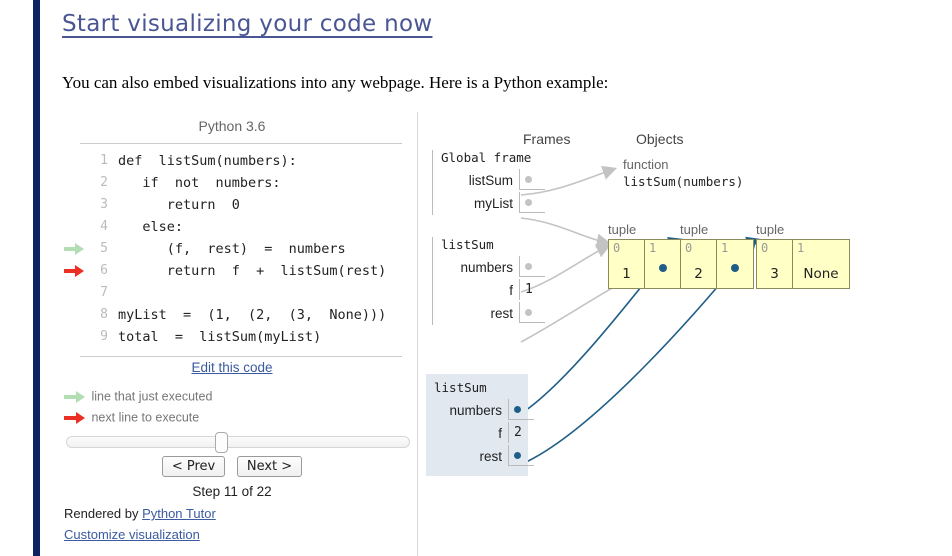 The image size is (952, 556). Describe the element at coordinates (193, 466) in the screenshot. I see `prev-step-button: < Prev` at that location.